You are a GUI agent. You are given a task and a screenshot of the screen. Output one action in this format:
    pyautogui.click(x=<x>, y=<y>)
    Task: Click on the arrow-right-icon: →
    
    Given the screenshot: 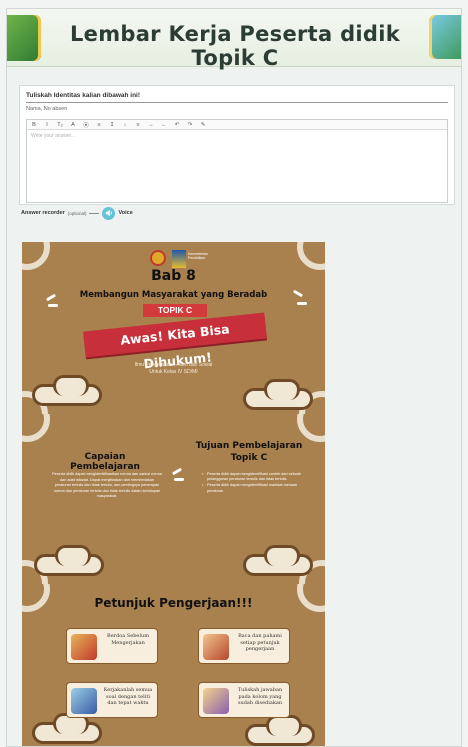 What is the action you would take?
    pyautogui.click(x=151, y=125)
    